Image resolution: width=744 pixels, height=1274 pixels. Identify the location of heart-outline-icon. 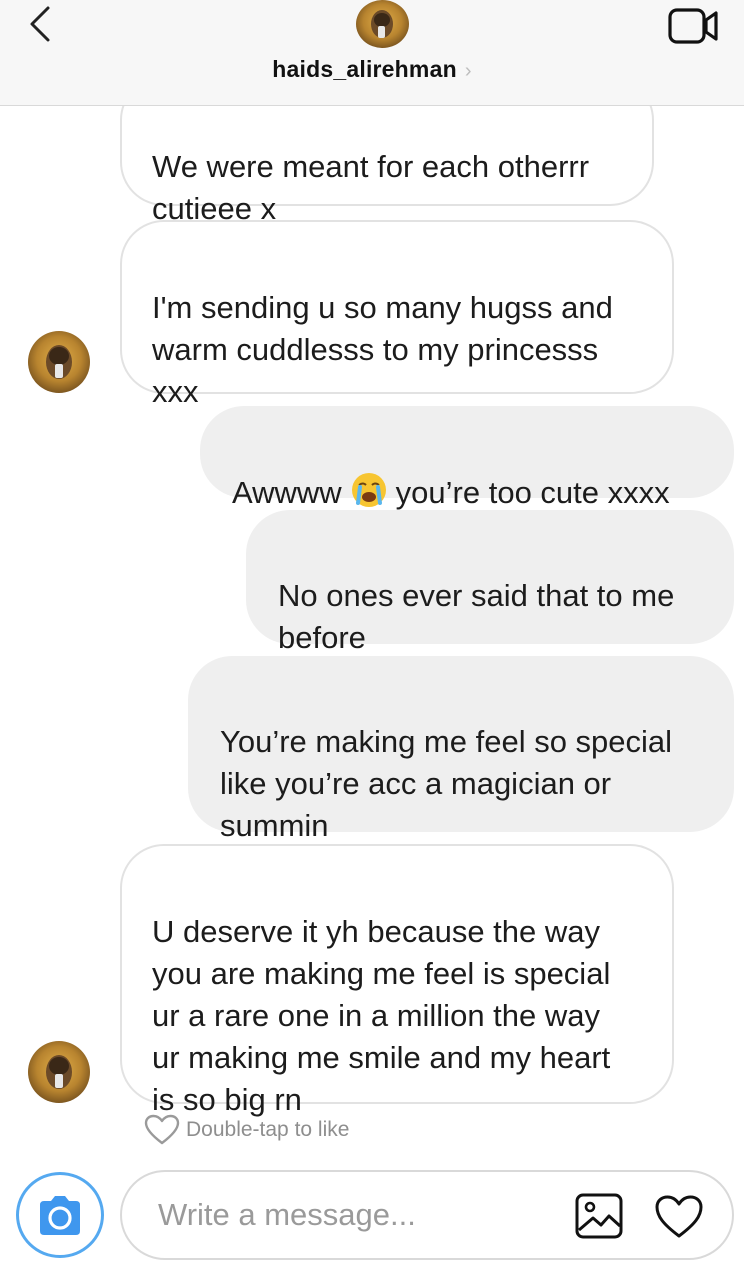
(162, 1129).